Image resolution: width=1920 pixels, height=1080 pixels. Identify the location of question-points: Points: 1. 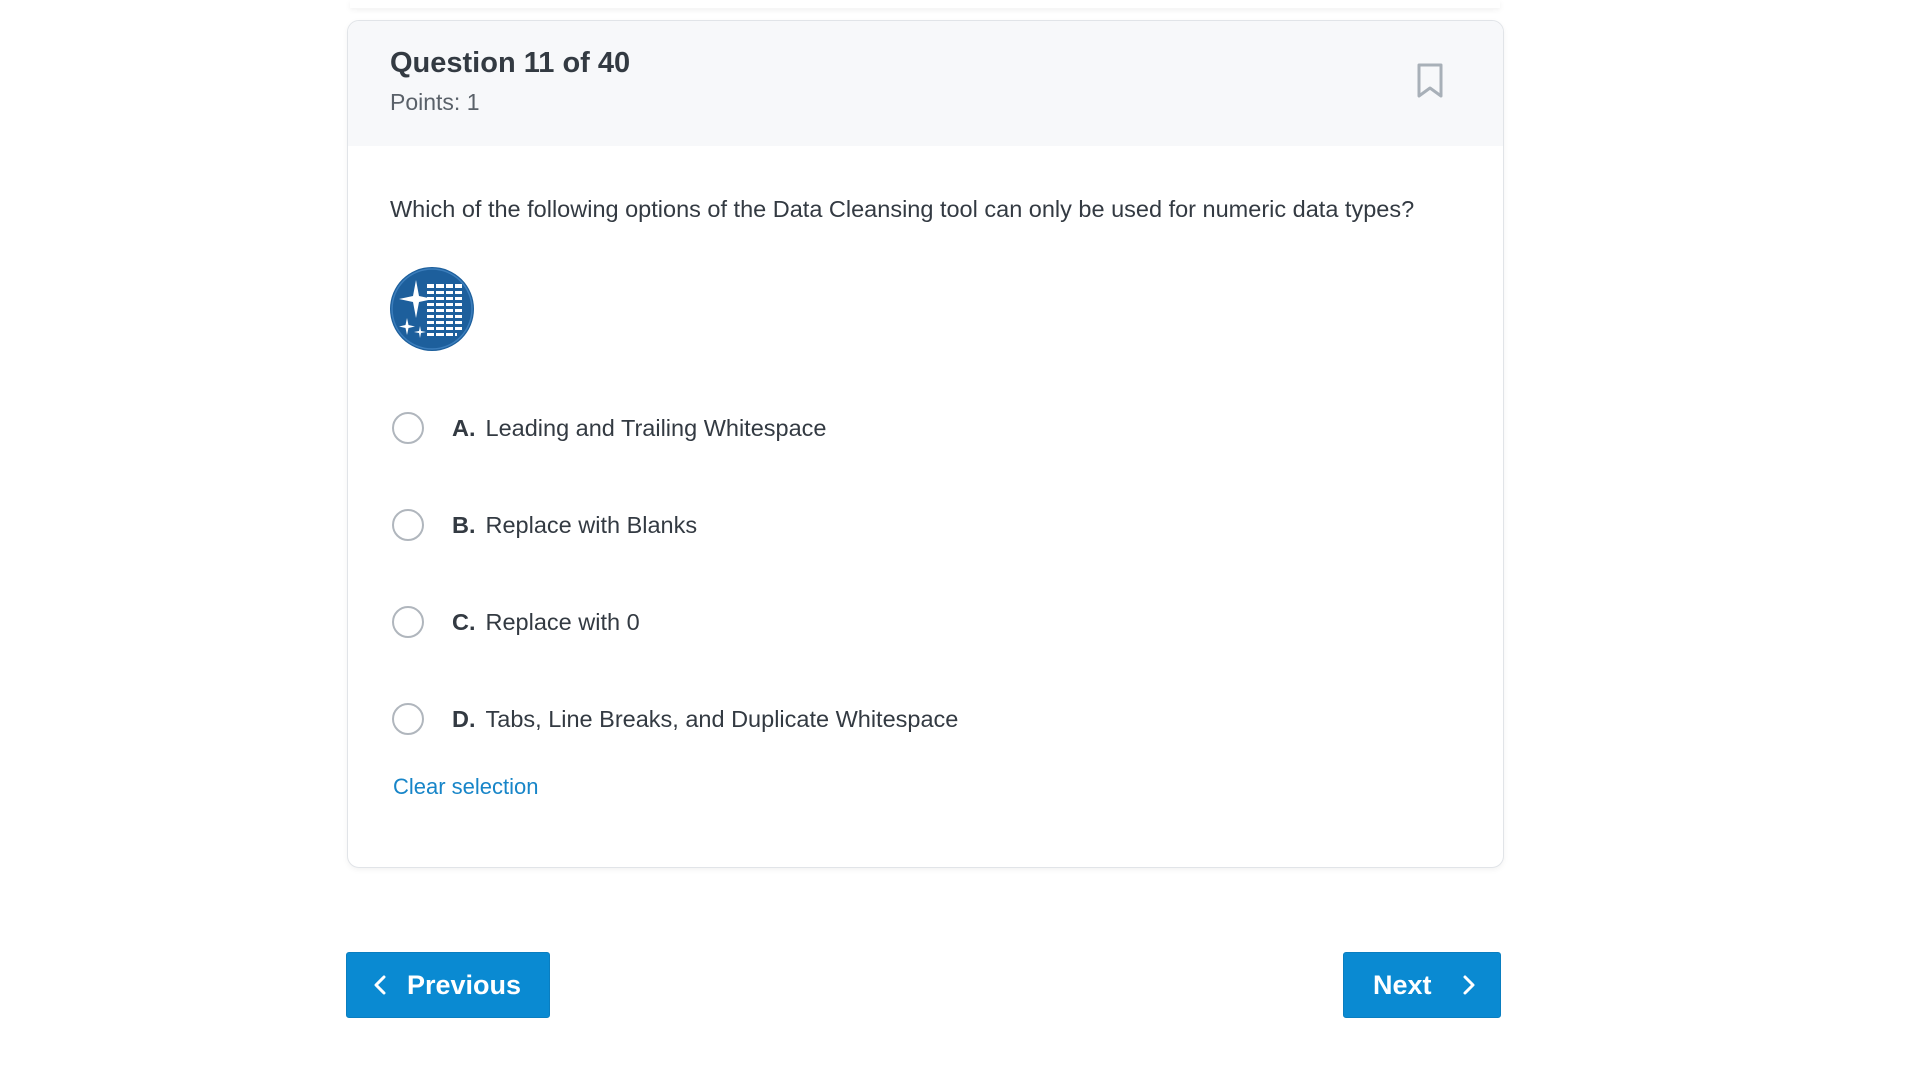
(435, 102).